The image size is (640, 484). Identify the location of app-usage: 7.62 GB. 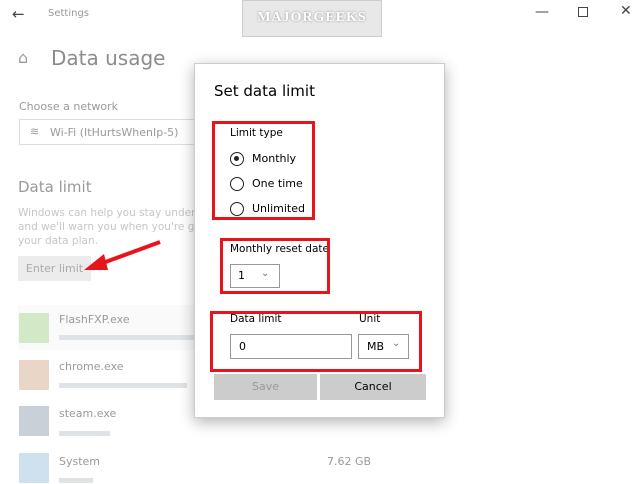
(349, 461).